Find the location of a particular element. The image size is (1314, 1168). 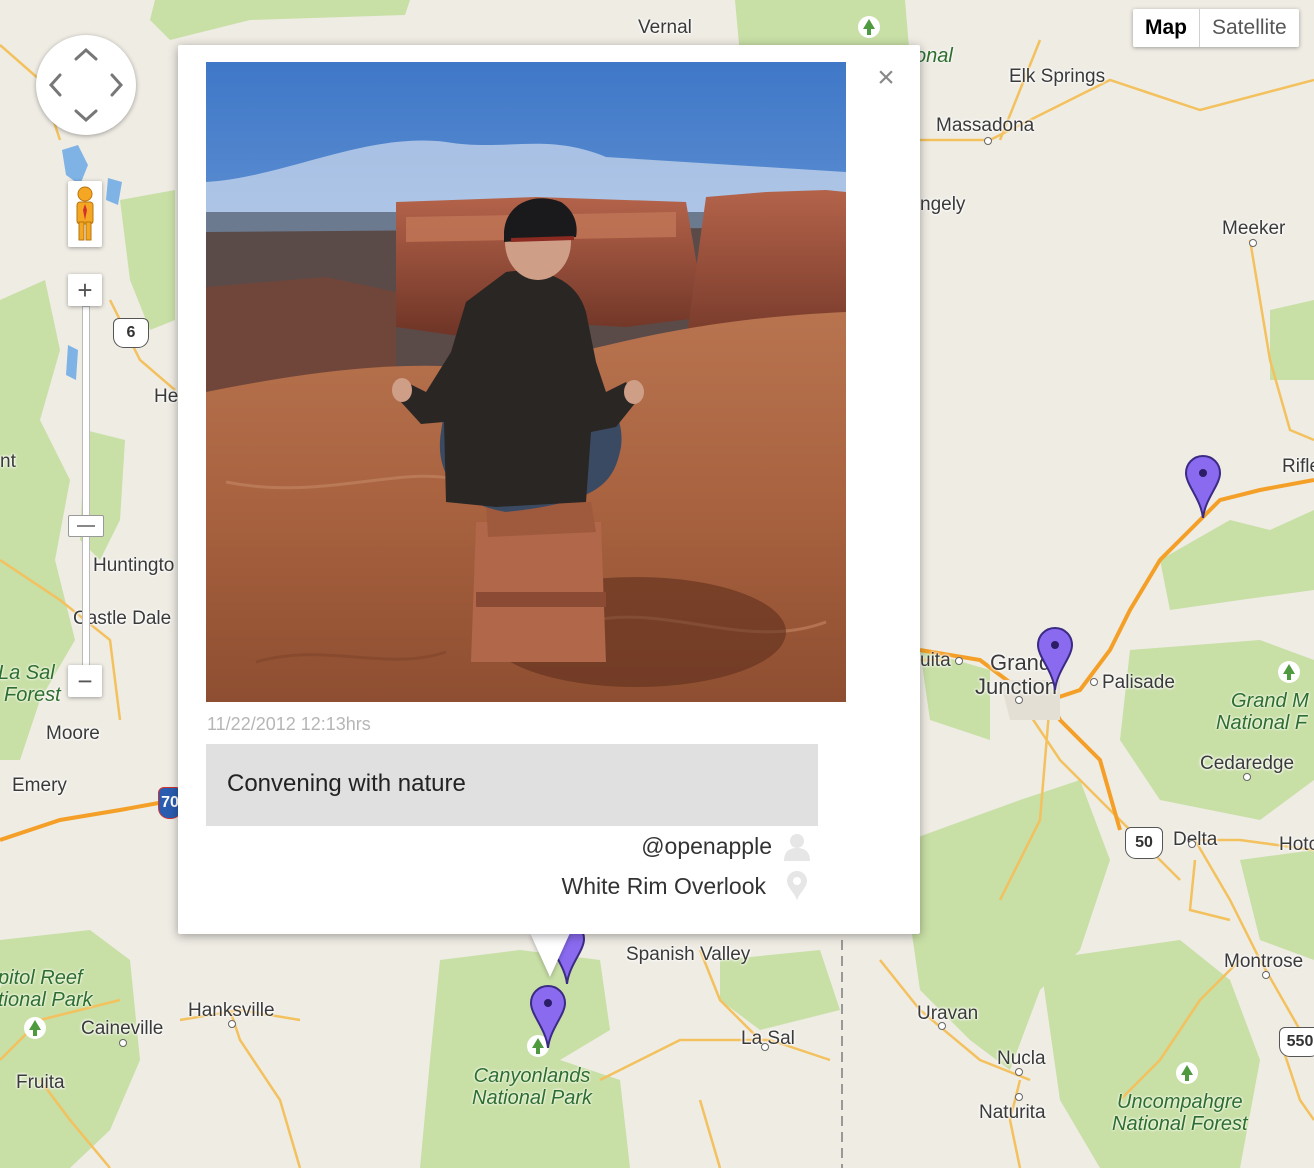

zoom-slider-track is located at coordinates (86, 487).